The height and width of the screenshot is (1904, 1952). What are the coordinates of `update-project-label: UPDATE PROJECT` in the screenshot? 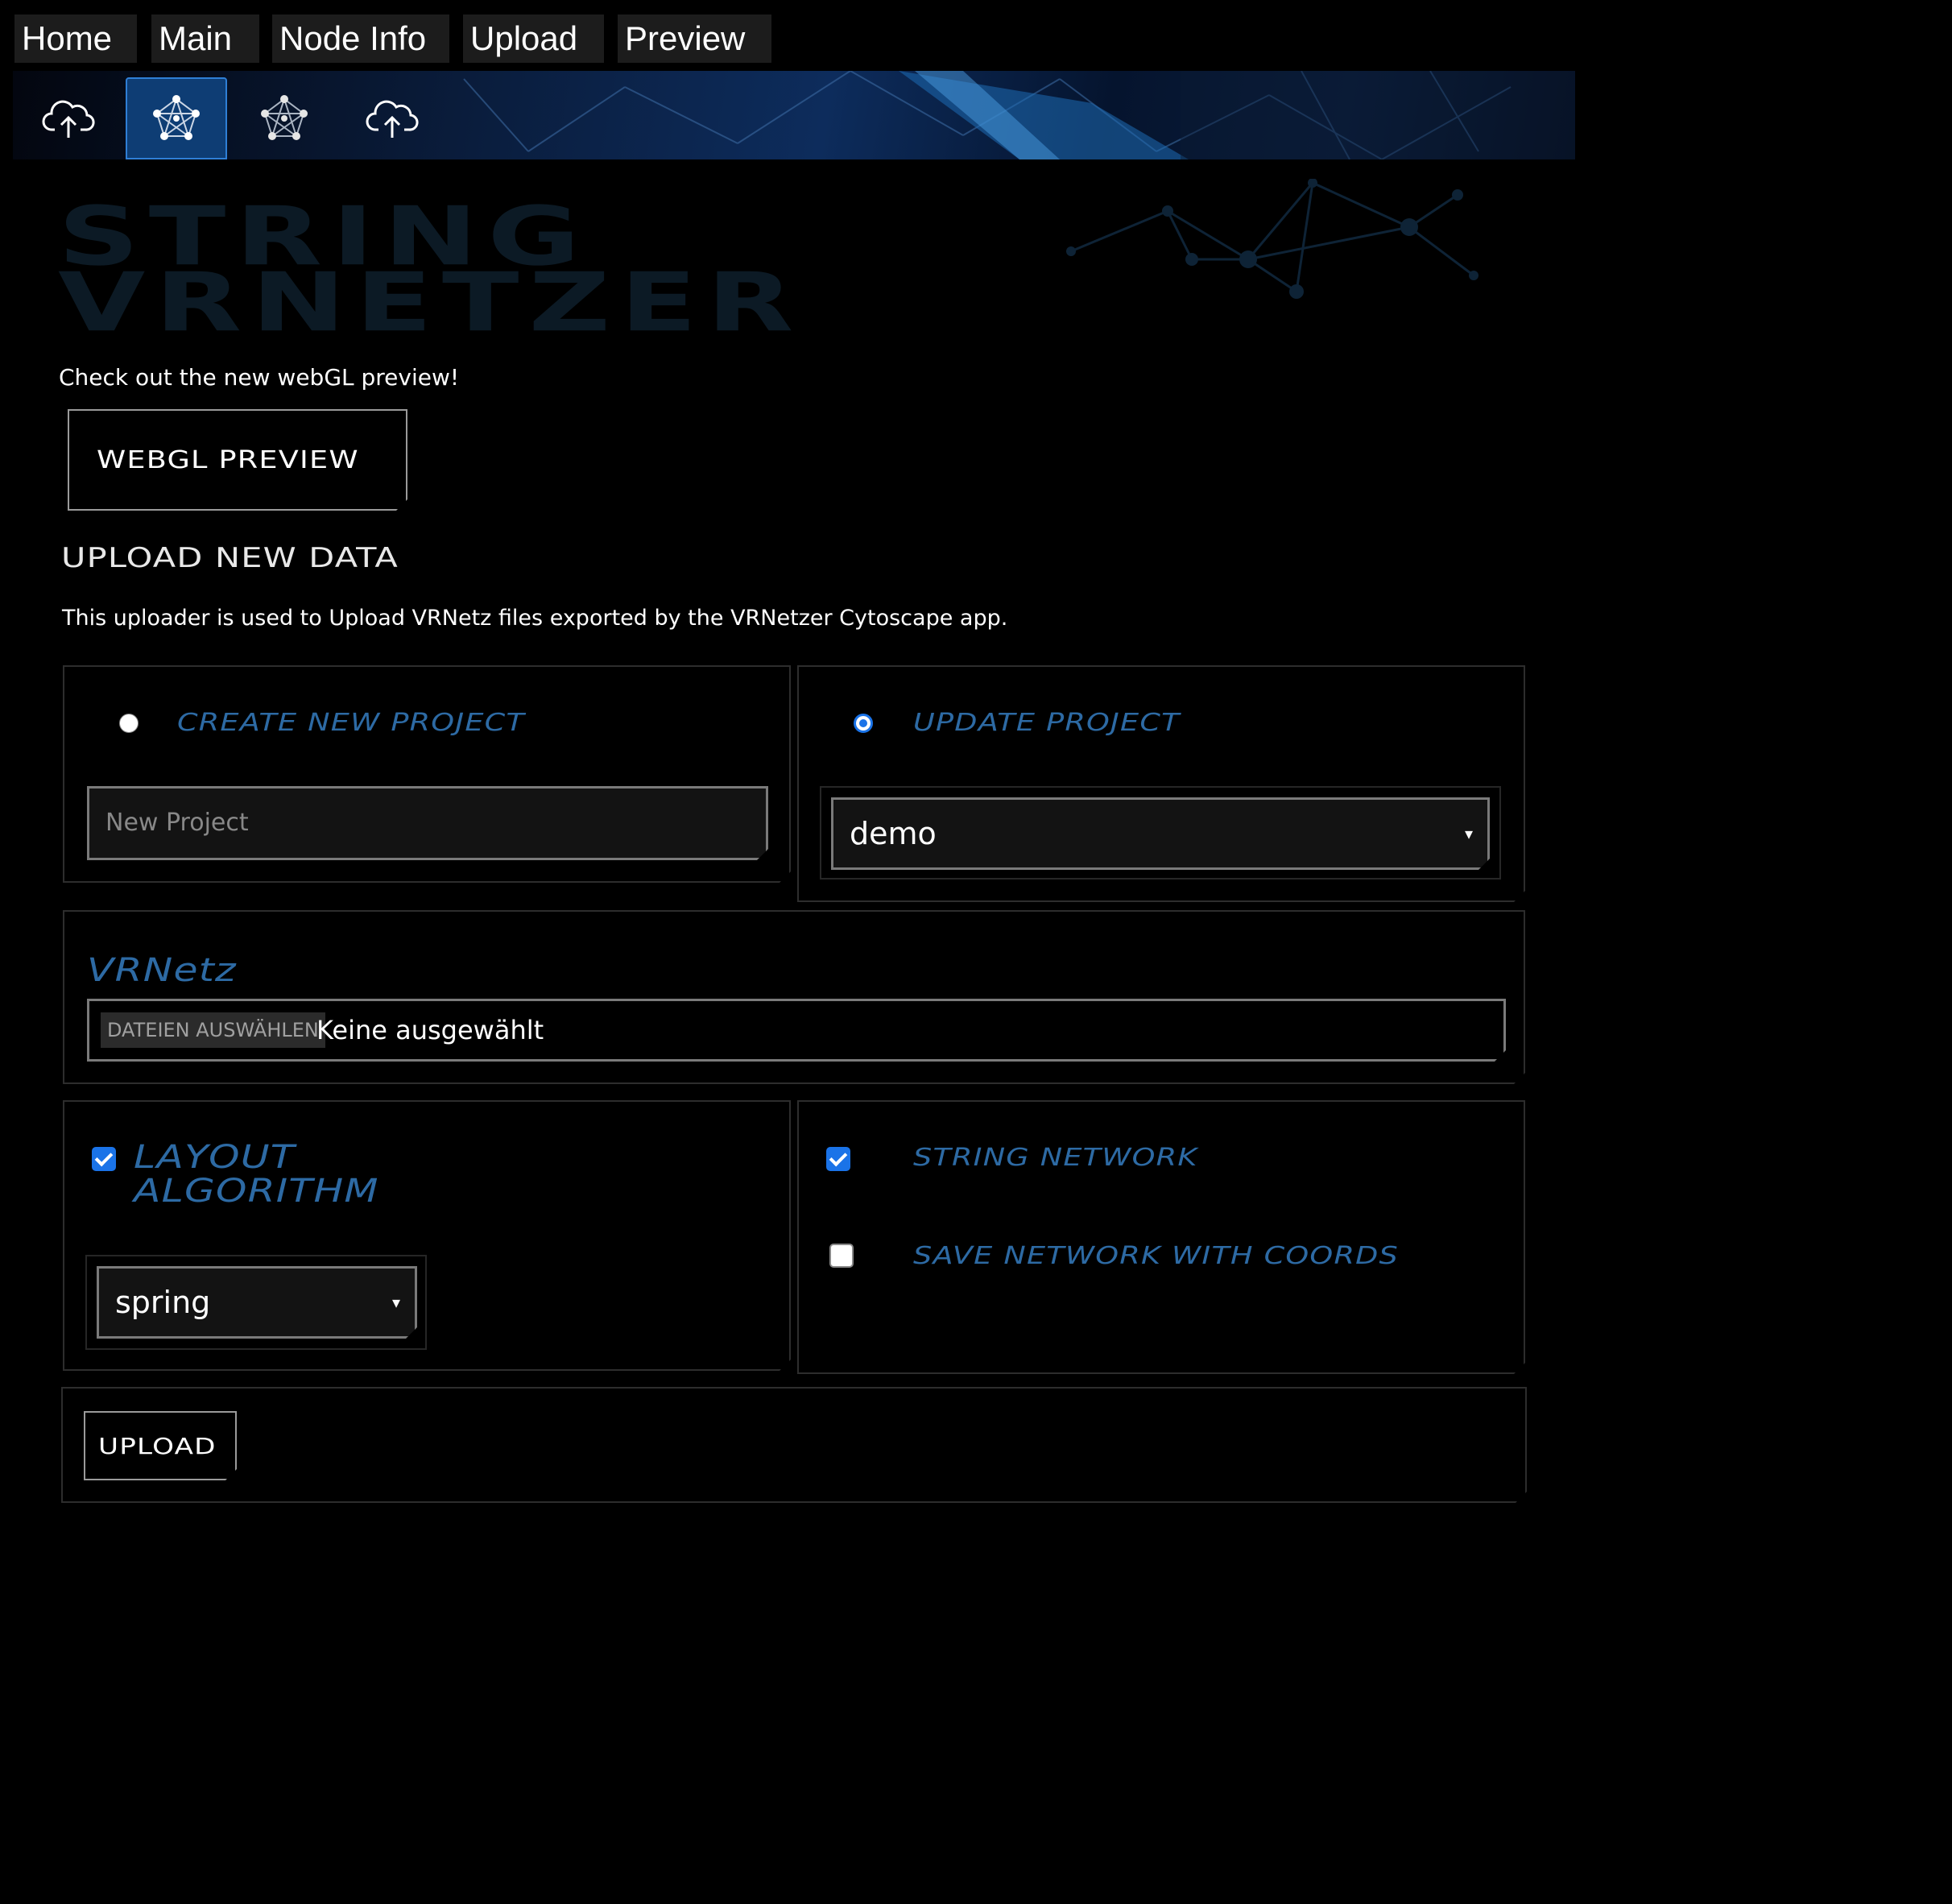 It's located at (1047, 723).